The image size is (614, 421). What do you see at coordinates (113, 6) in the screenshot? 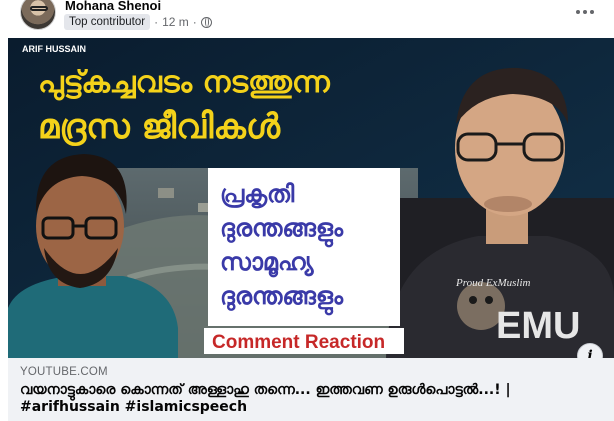
I see `author-name: Mohana Shenoi` at bounding box center [113, 6].